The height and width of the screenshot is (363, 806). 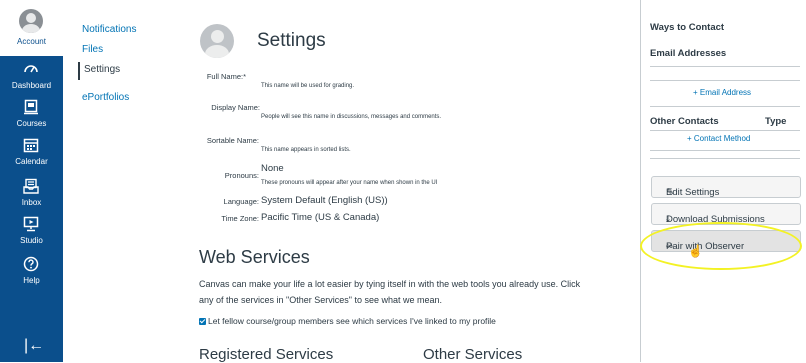 What do you see at coordinates (31, 156) in the screenshot?
I see `nav-calendar: Calendar` at bounding box center [31, 156].